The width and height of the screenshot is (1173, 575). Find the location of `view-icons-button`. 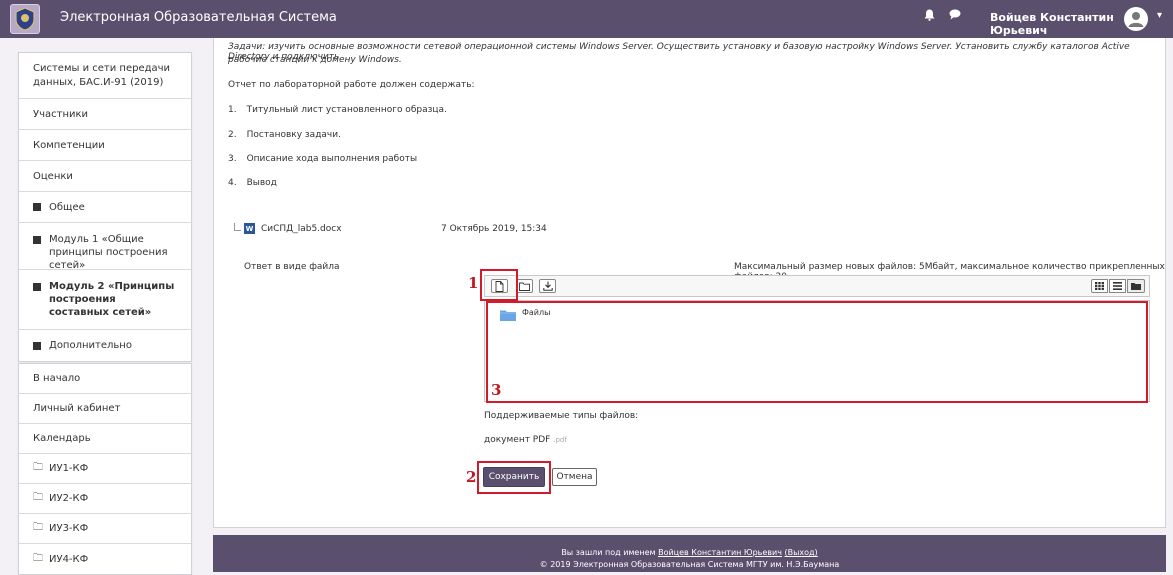

view-icons-button is located at coordinates (1099, 286).